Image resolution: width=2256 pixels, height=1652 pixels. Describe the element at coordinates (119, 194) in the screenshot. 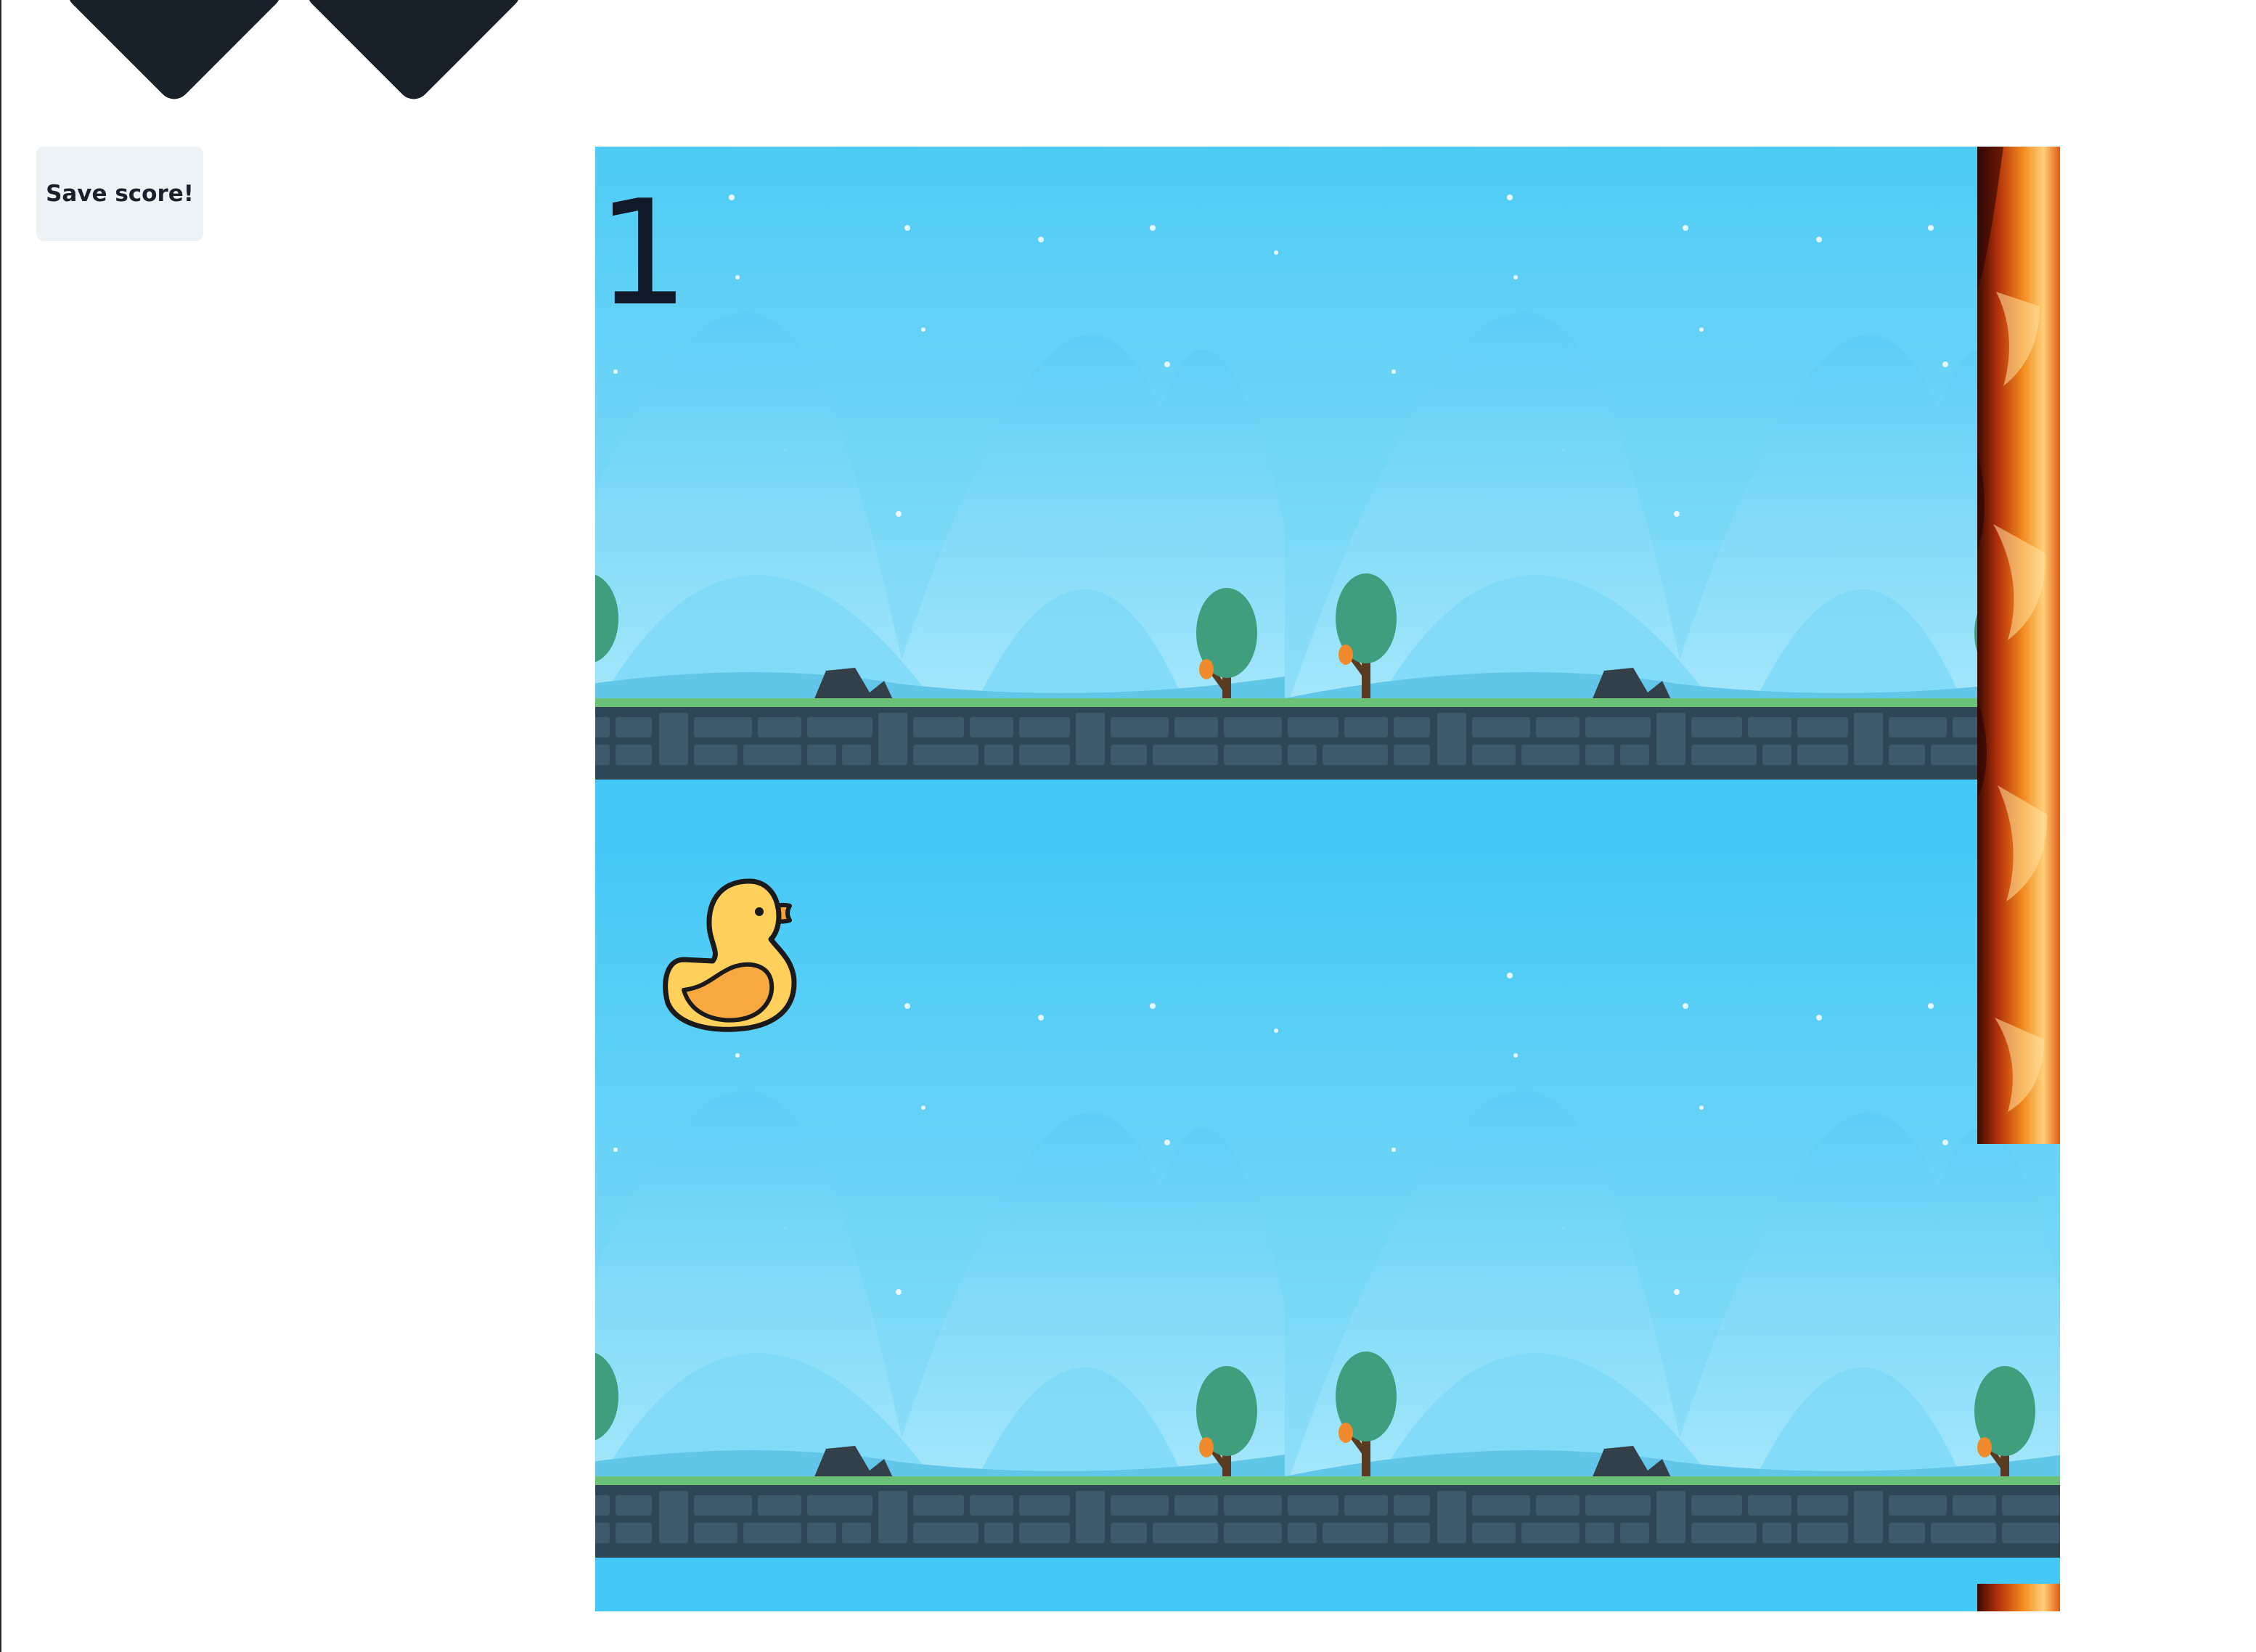

I see `save-score-button: Save score!` at that location.